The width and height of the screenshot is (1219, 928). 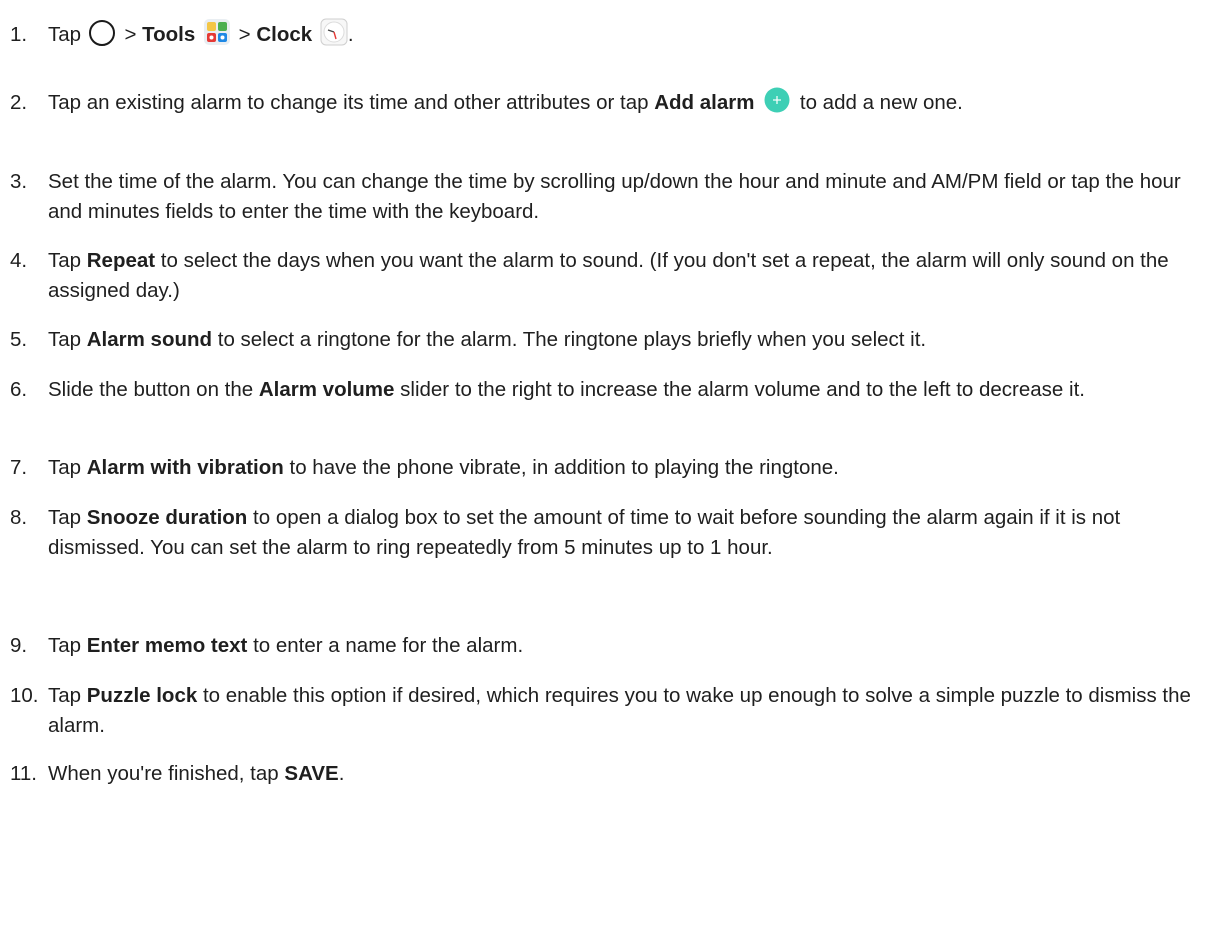 I want to click on step-keyword: Alarm sound, so click(x=149, y=339).